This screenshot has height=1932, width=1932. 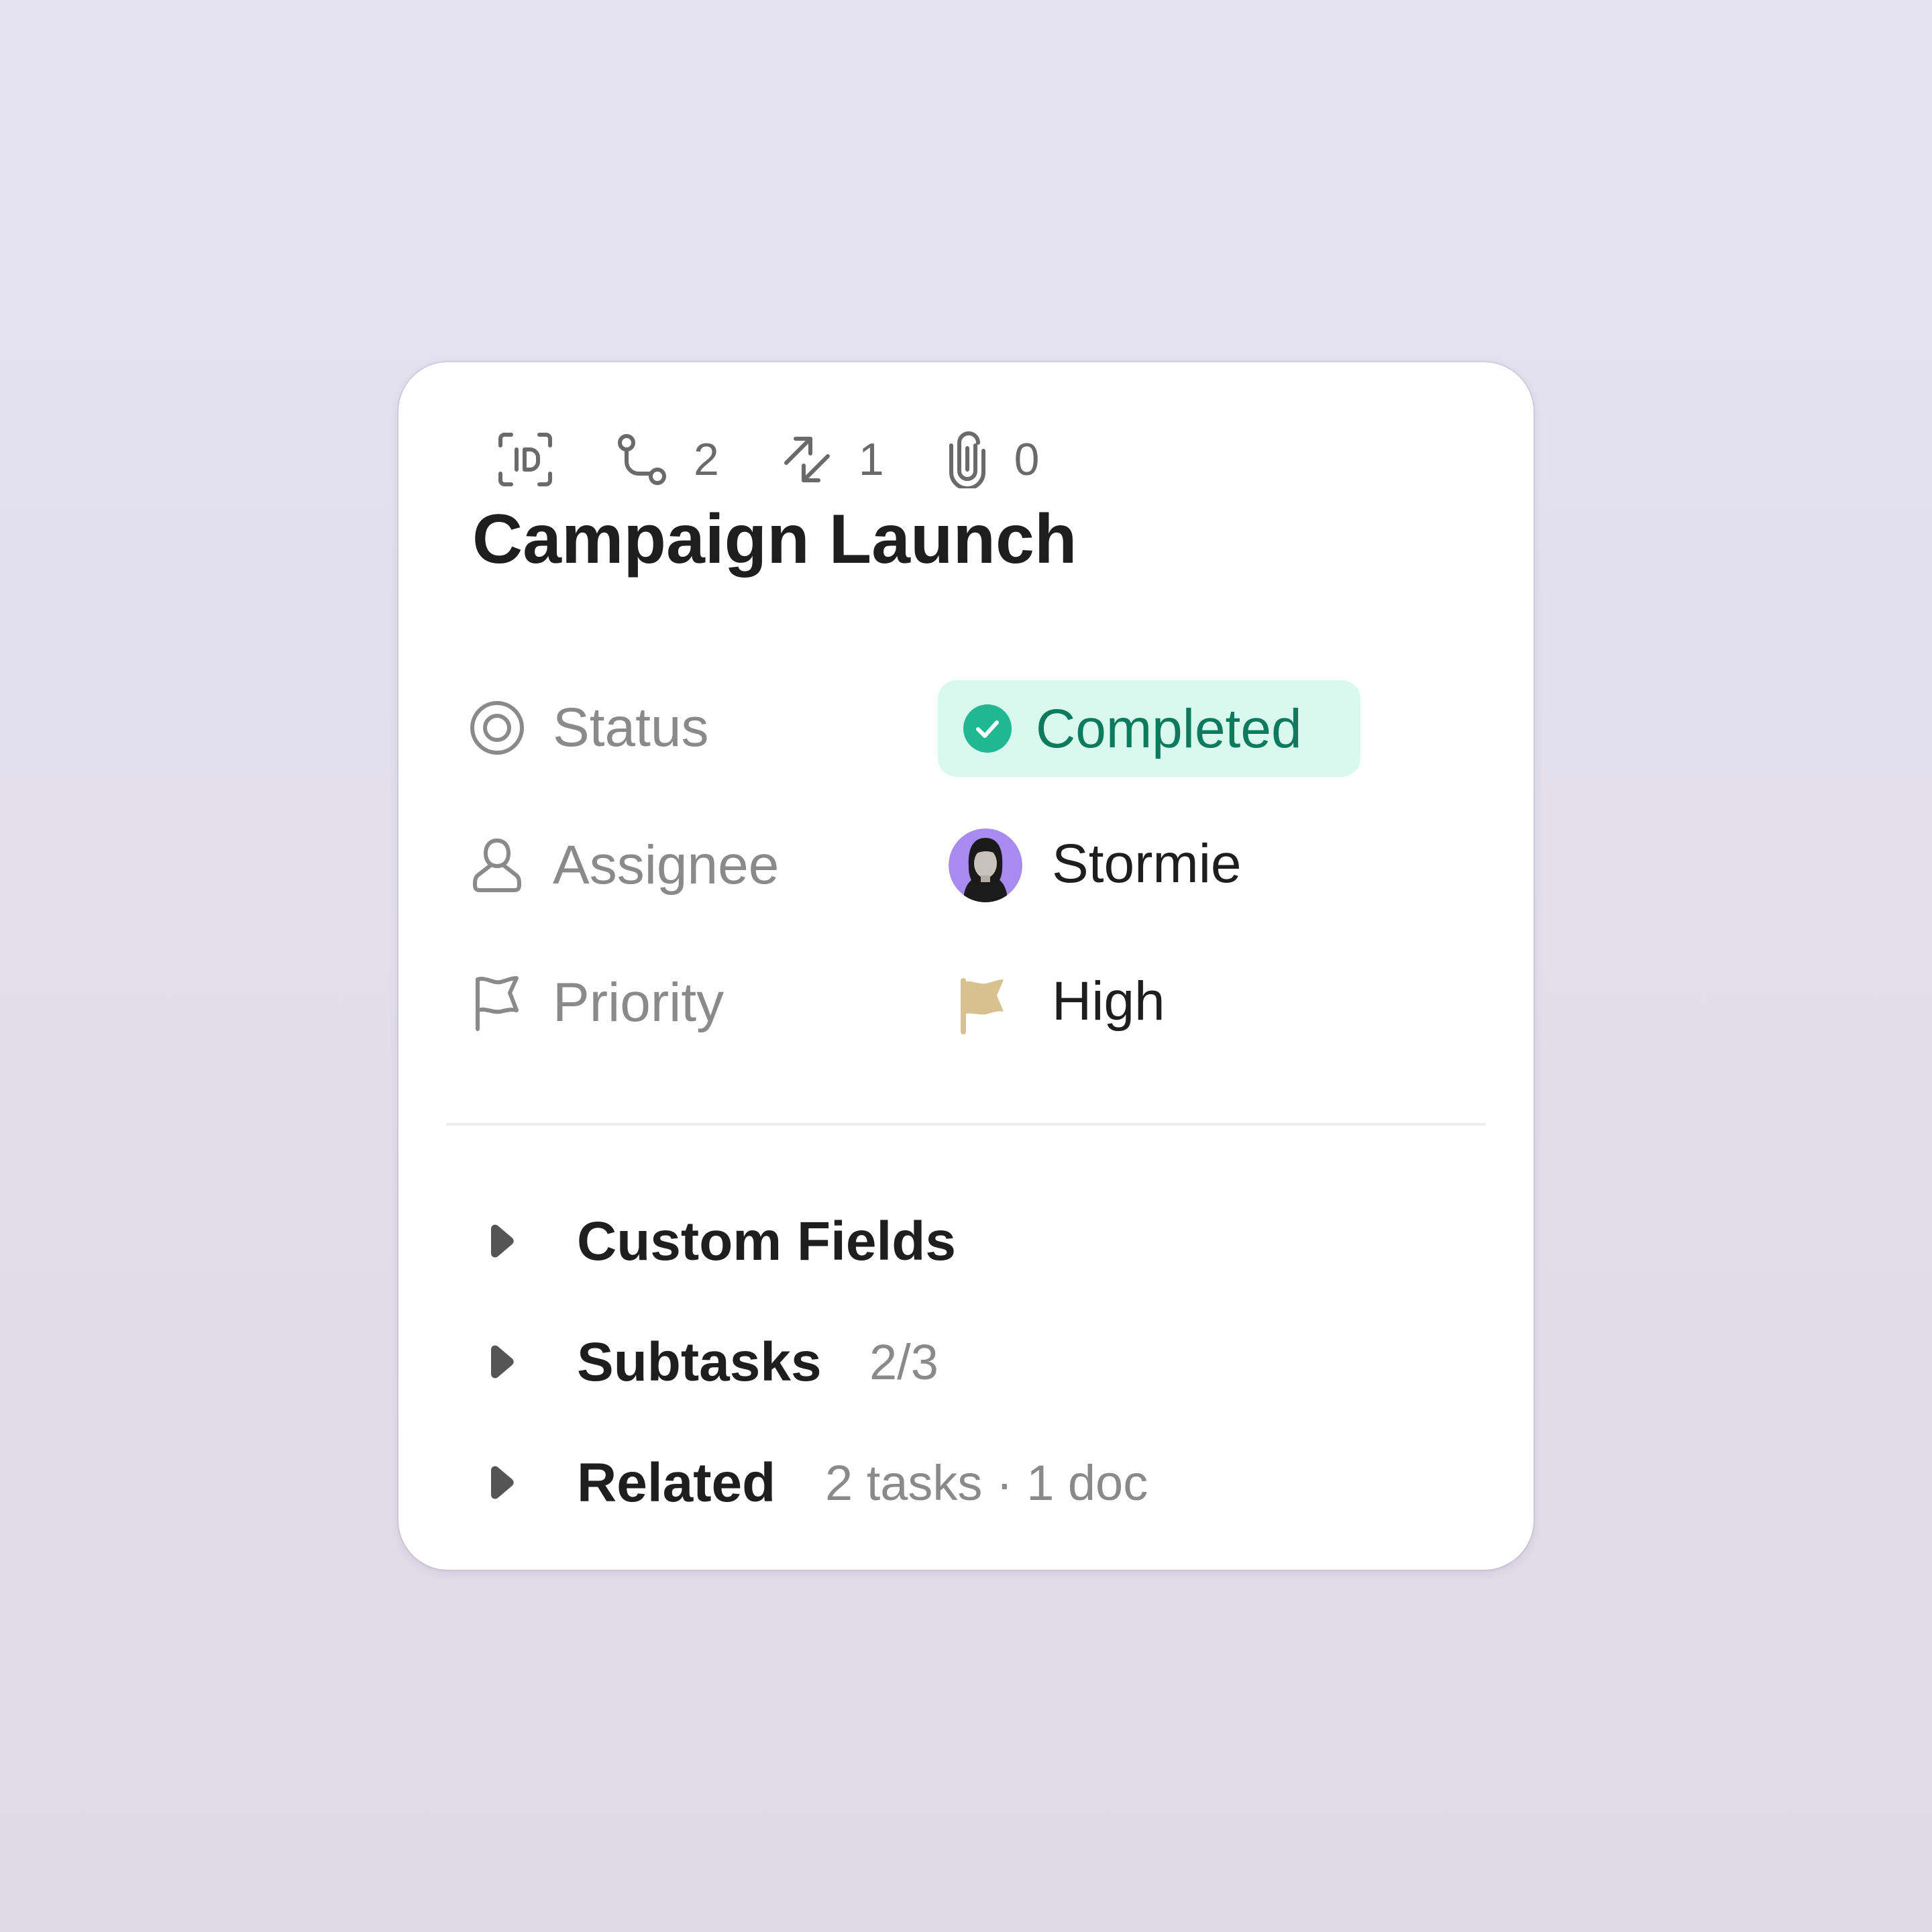 What do you see at coordinates (966, 1362) in the screenshot?
I see `section-subtasks: Subtasks 2/3` at bounding box center [966, 1362].